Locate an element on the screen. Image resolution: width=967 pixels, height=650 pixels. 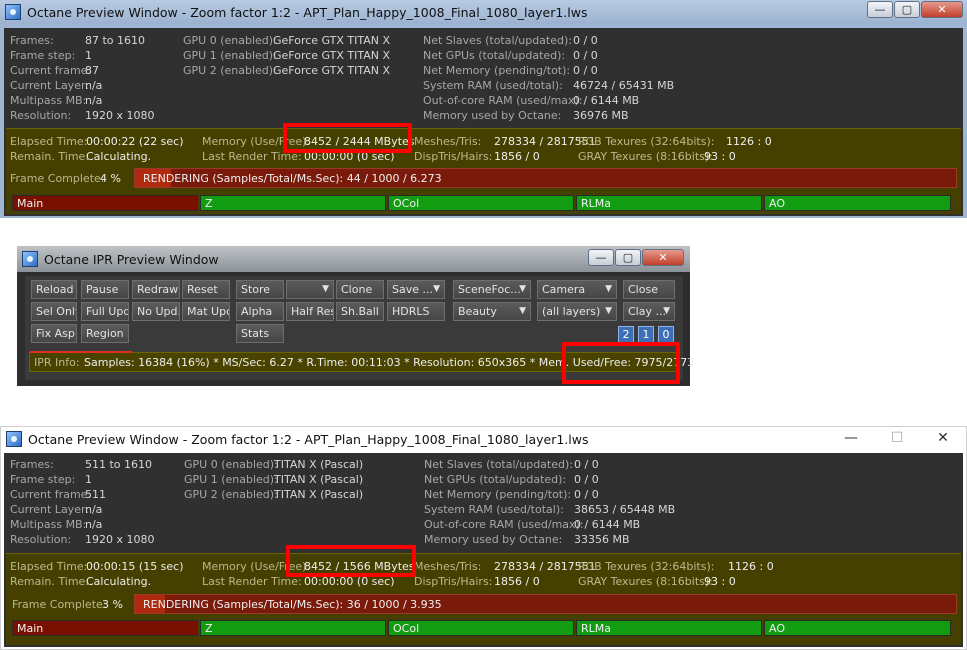
elapsed-value: 00:00:22 (22 sec) is located at coordinates (135, 141).